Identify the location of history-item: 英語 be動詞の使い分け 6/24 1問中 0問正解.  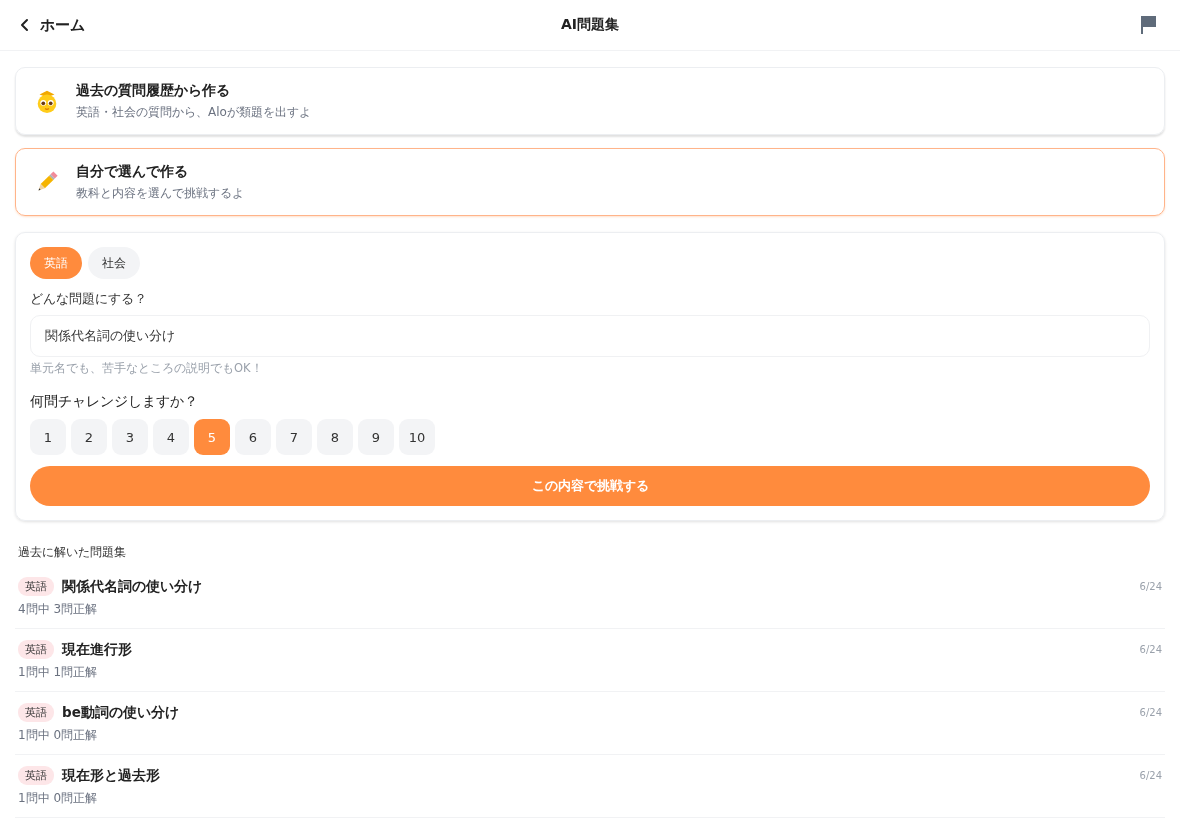
(590, 723).